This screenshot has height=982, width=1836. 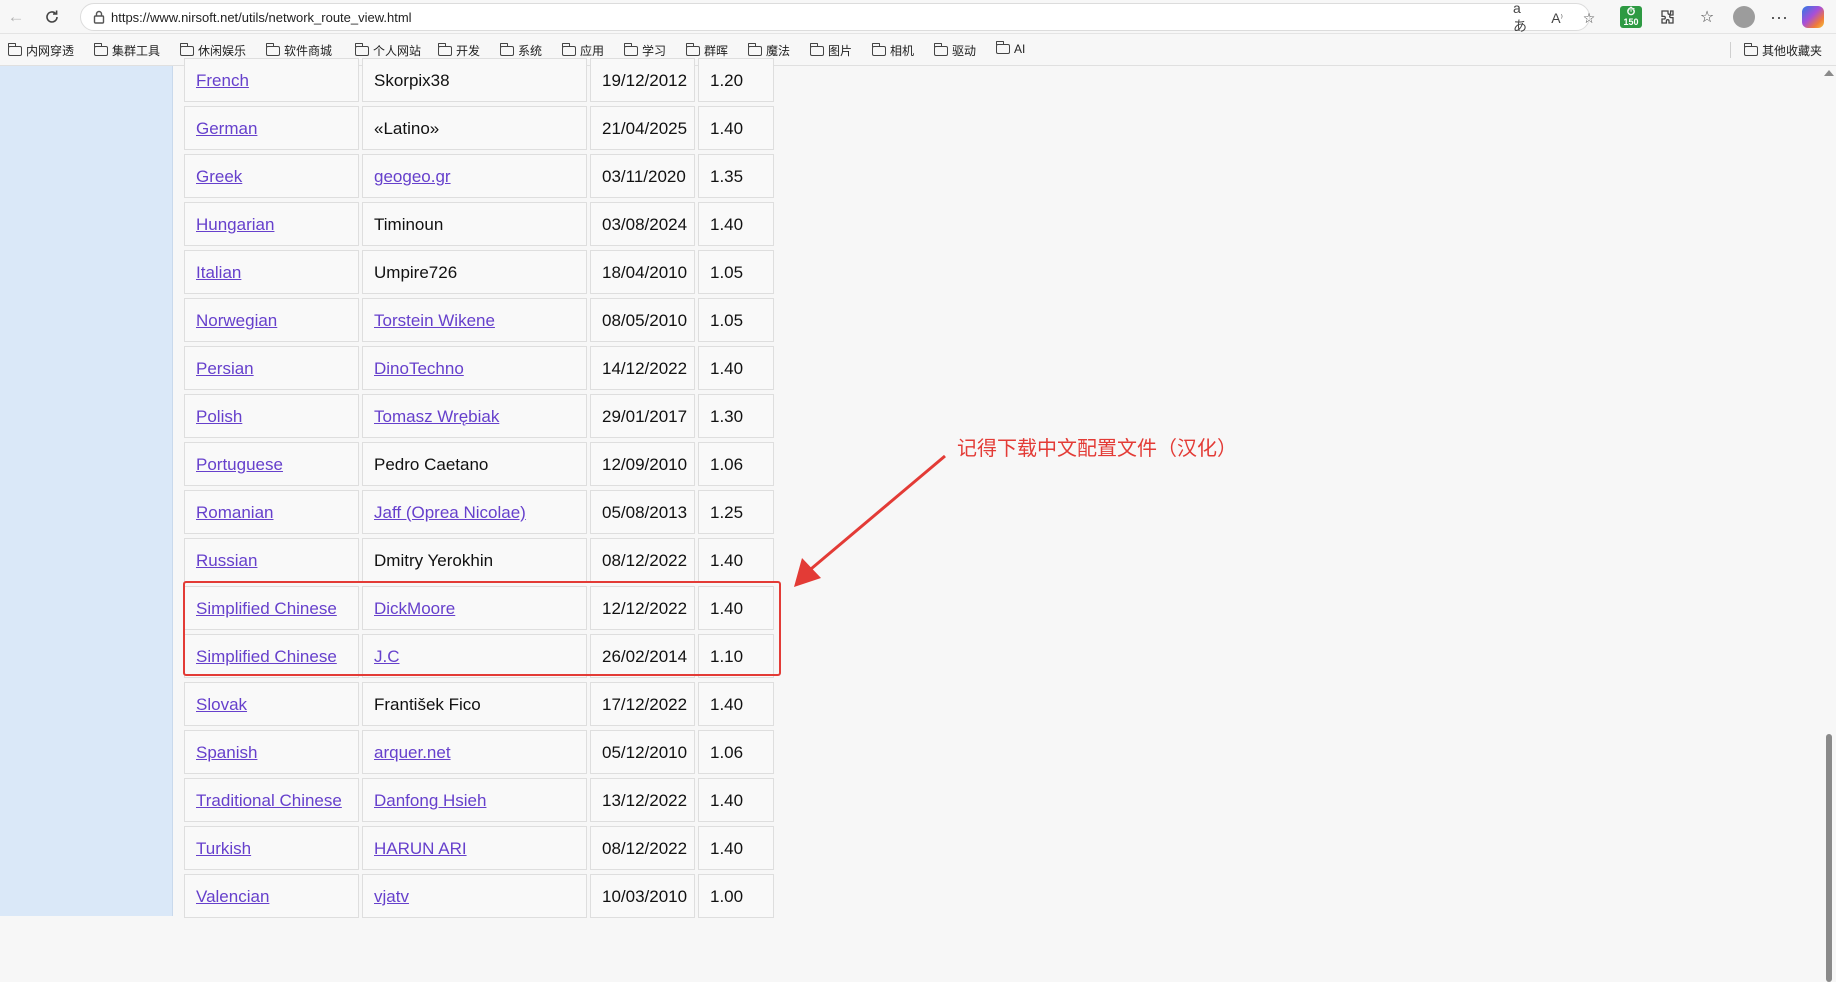 I want to click on translator-cell-link: geogeo.gr, so click(x=412, y=176).